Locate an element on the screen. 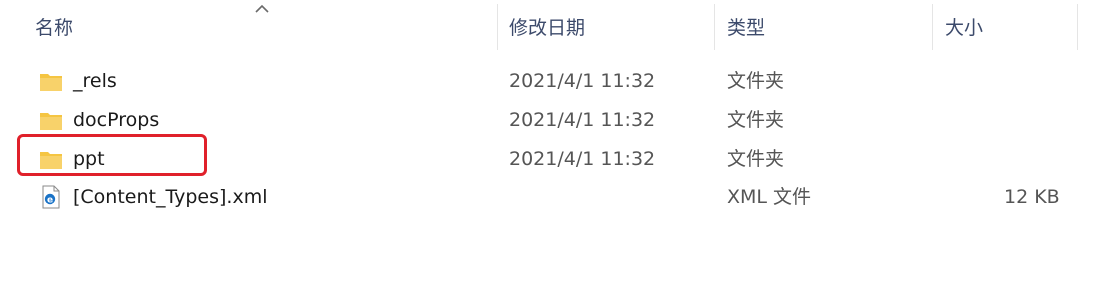 This screenshot has width=1108, height=282. column-header-size: 大小 is located at coordinates (964, 28).